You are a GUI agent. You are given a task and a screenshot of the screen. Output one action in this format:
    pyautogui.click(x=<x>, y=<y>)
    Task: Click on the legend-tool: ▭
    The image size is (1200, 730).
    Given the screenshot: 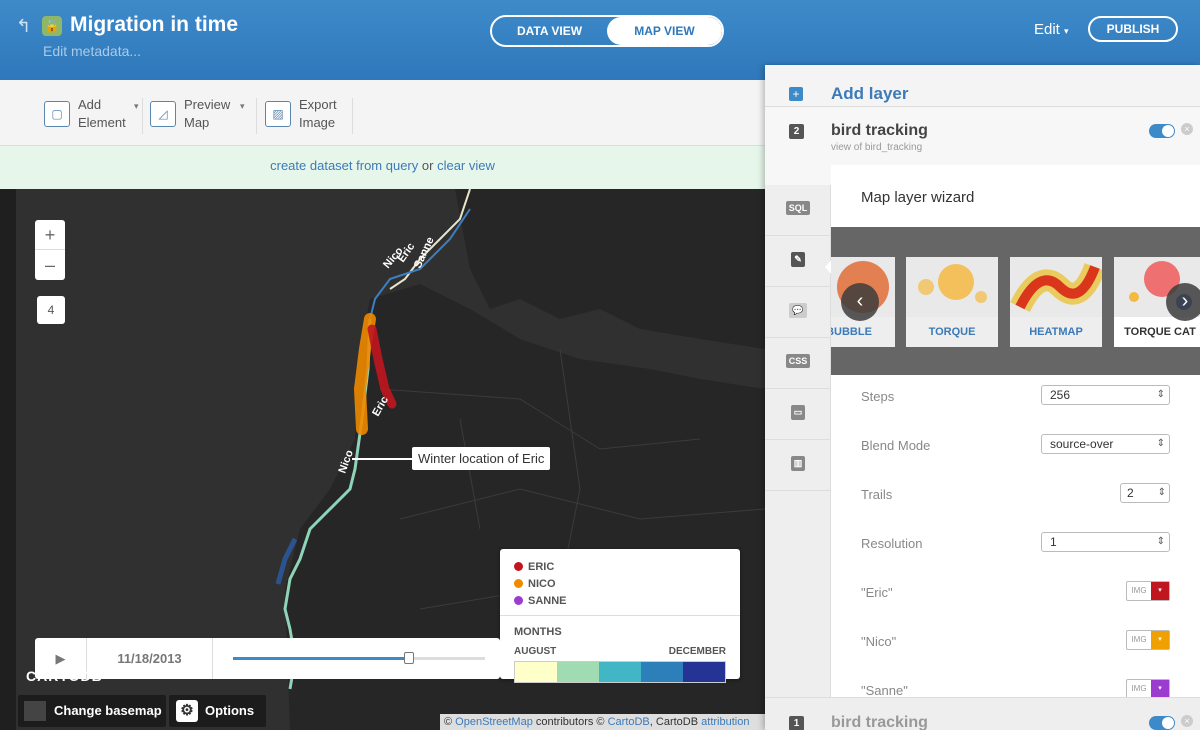 What is the action you would take?
    pyautogui.click(x=798, y=414)
    